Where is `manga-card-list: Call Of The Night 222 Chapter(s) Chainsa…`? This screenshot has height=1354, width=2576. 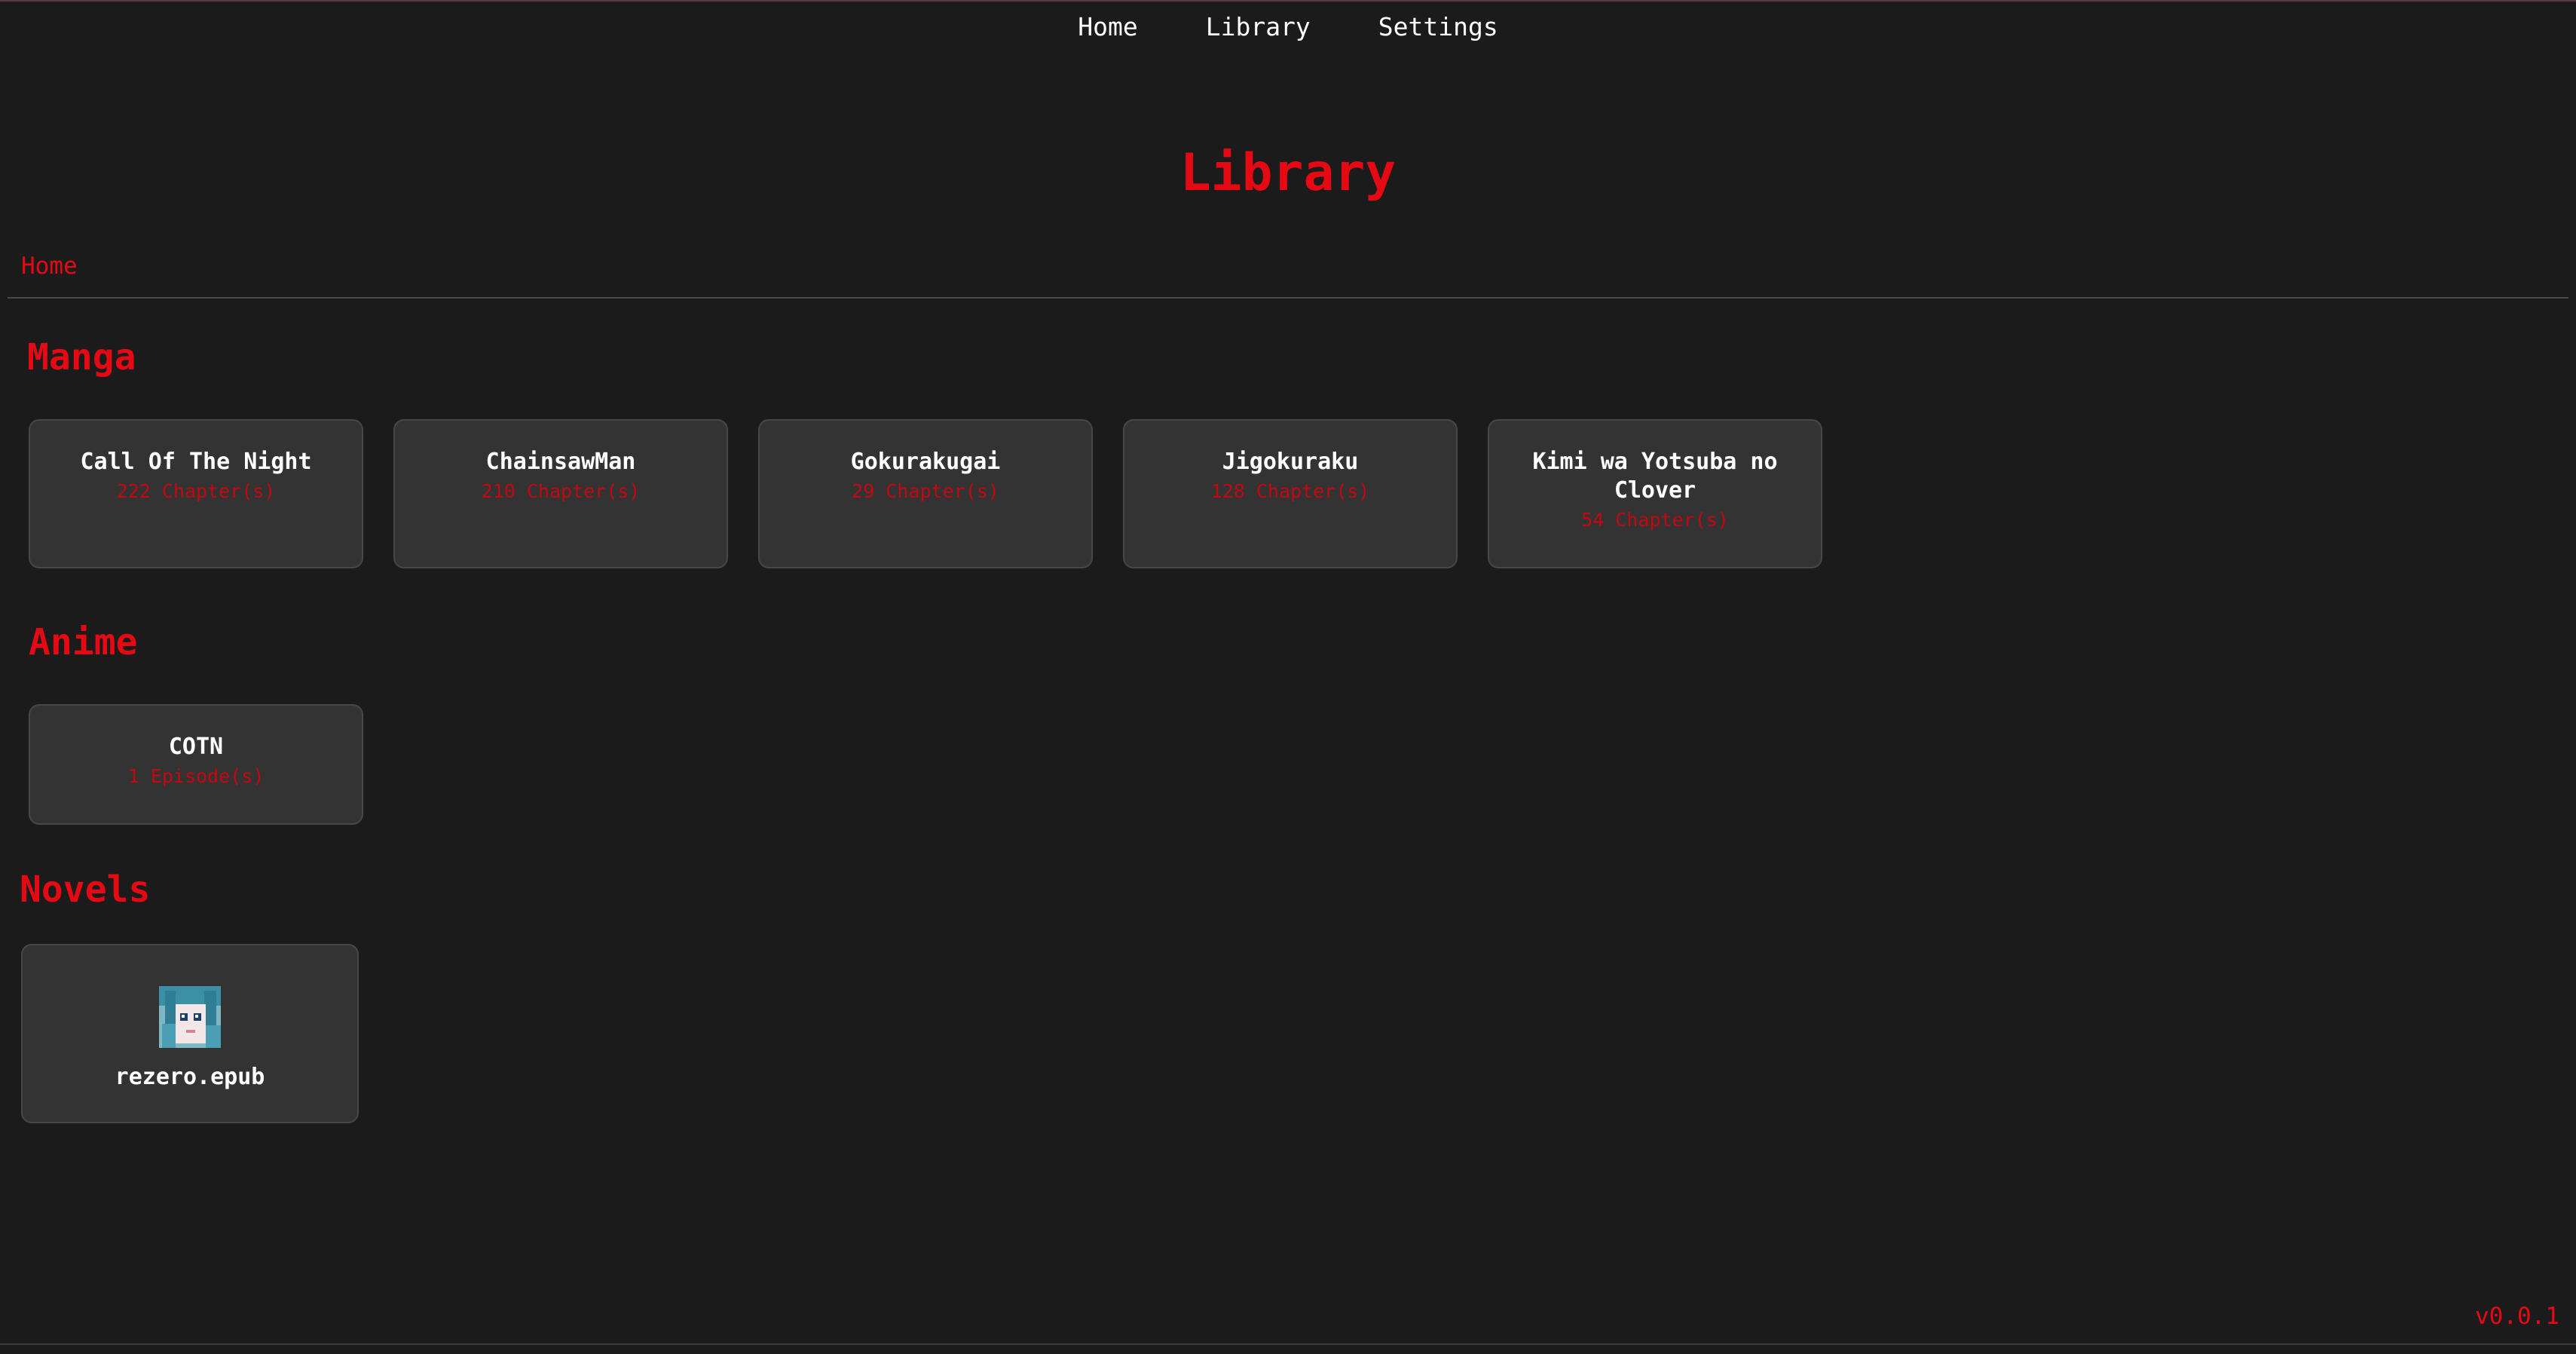
manga-card-list: Call Of The Night 222 Chapter(s) Chainsa… is located at coordinates (926, 494).